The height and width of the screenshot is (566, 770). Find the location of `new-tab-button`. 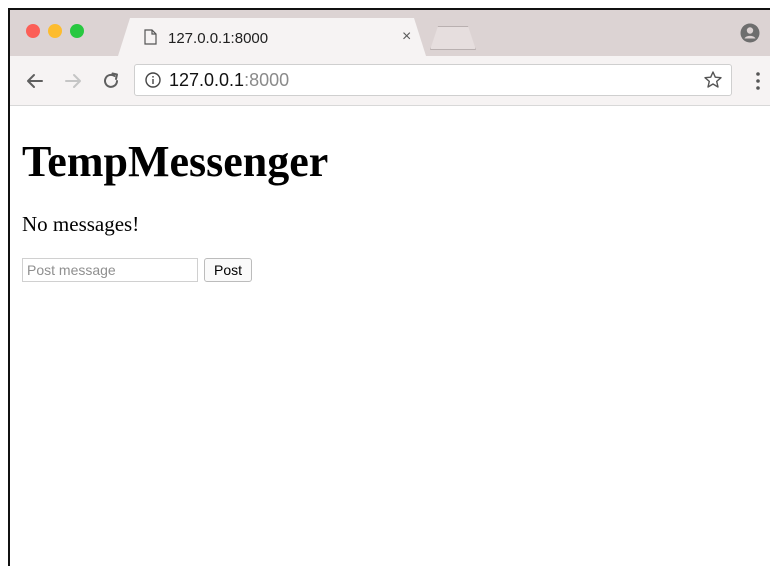

new-tab-button is located at coordinates (453, 38).